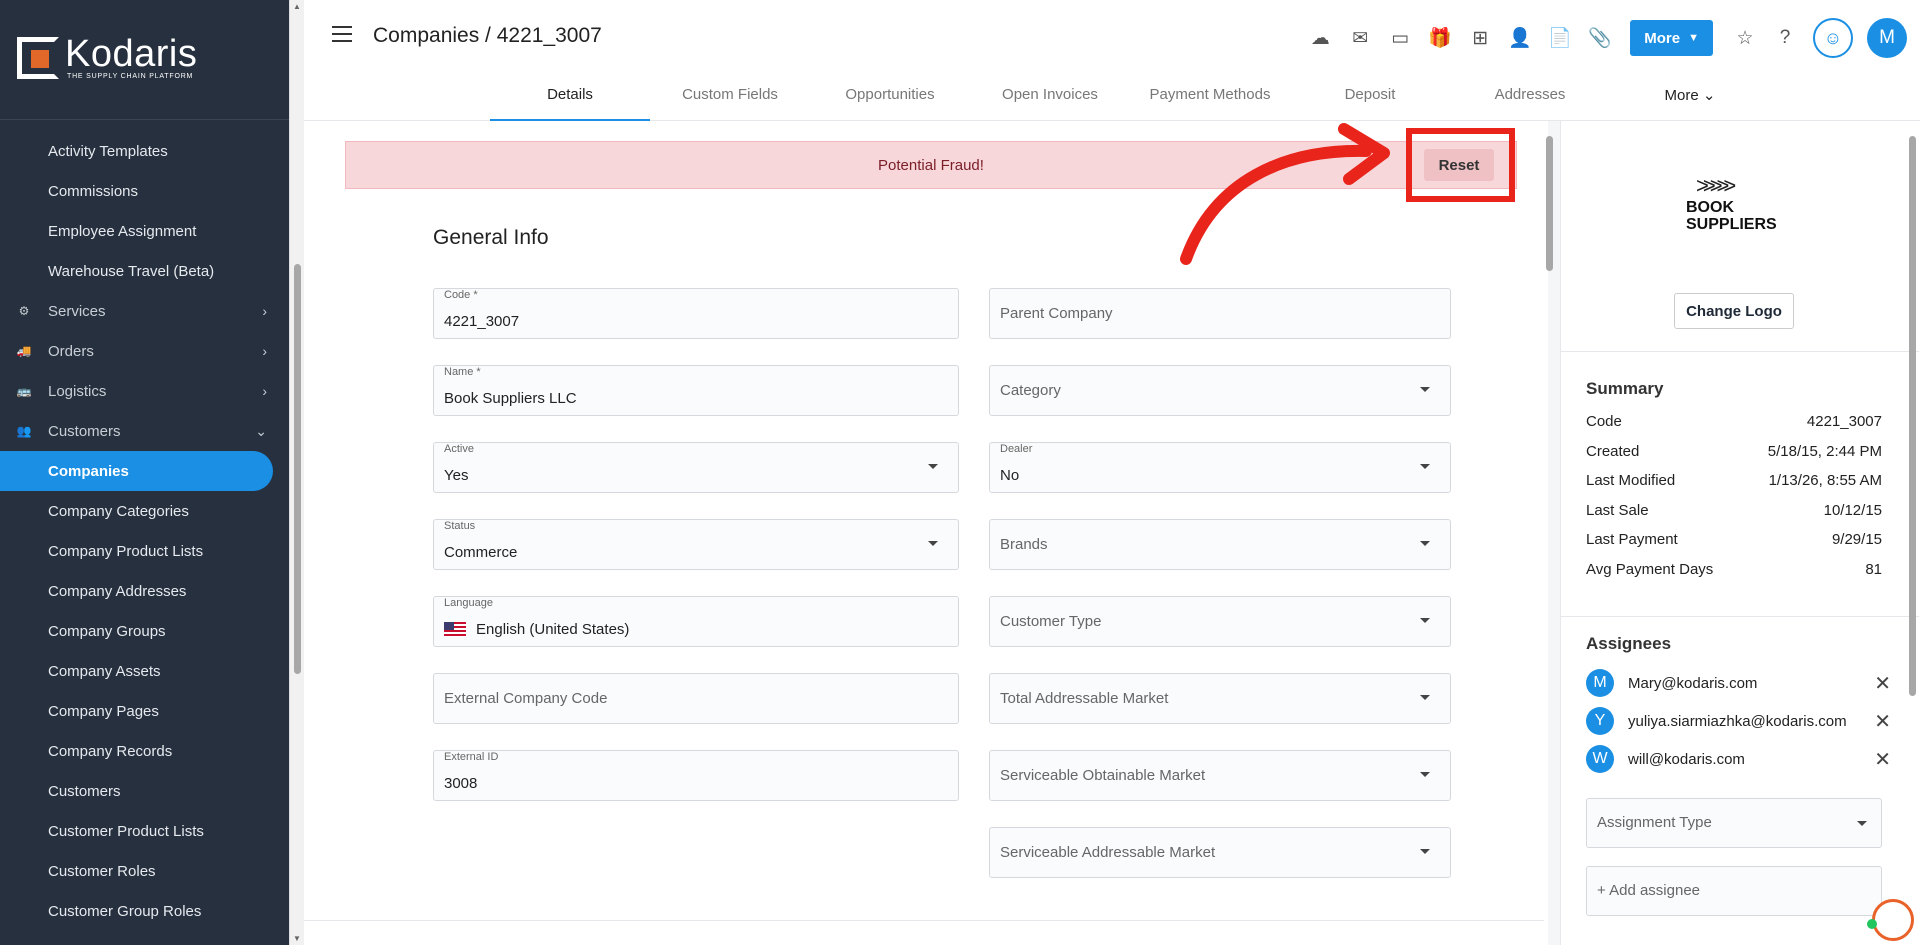  Describe the element at coordinates (144, 671) in the screenshot. I see `sidebar-item-company-assets: Company Assets` at that location.